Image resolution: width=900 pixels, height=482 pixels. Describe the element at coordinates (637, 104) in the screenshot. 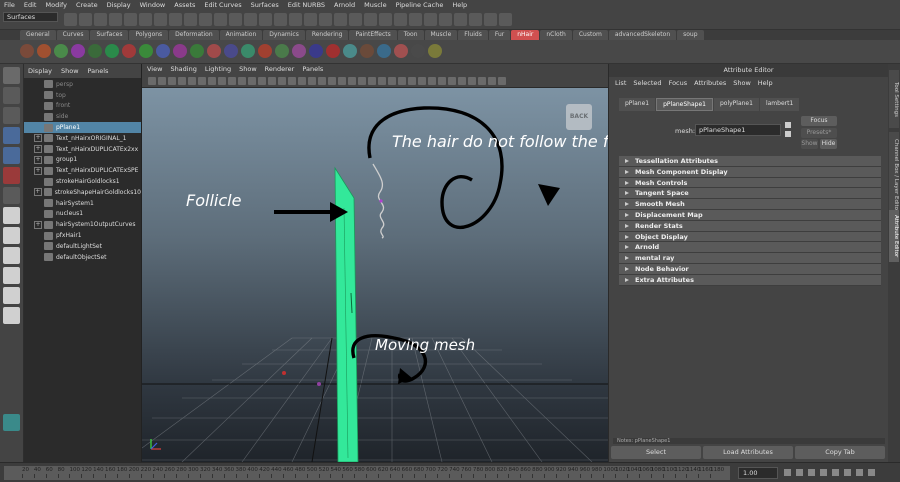

I see `ae-tab-pplane1: pPlane1` at that location.